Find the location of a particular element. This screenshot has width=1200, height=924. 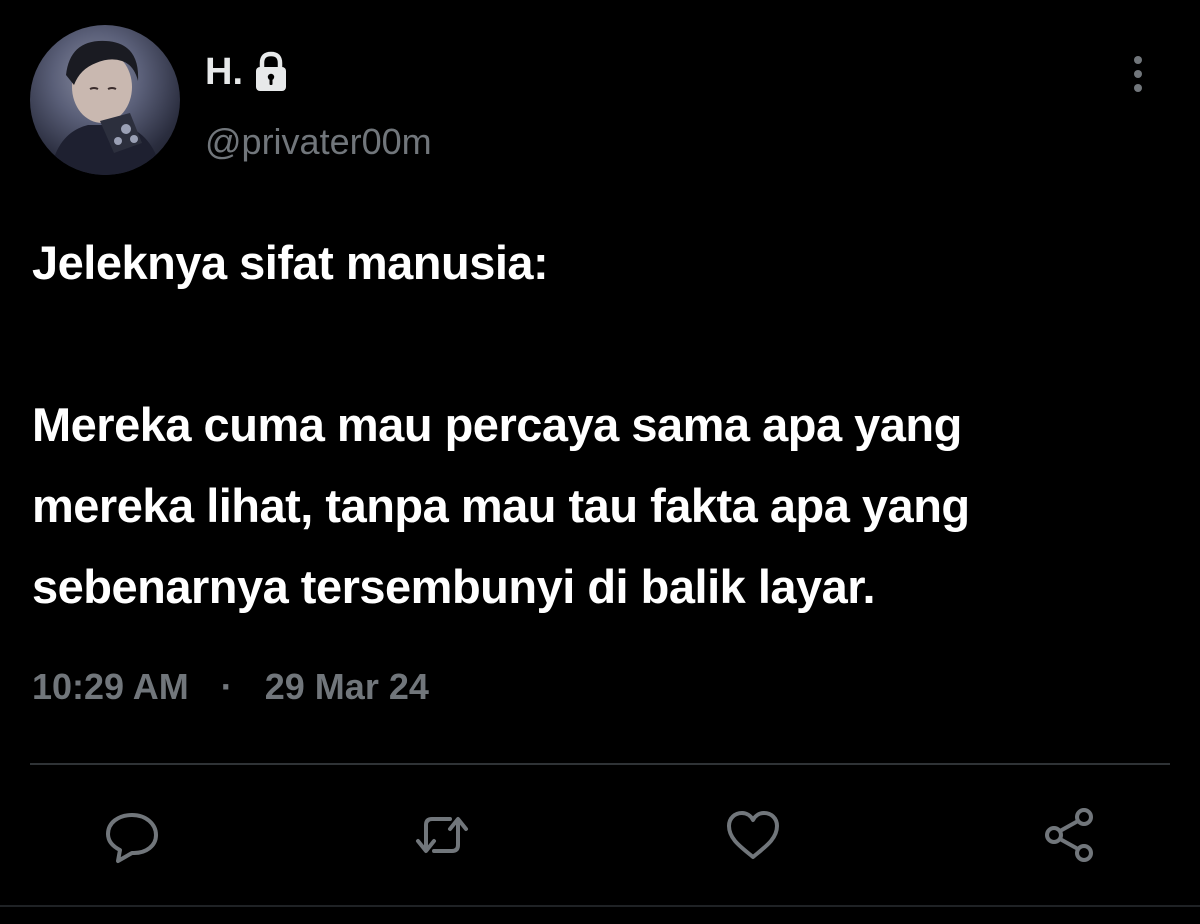

display-name: H. is located at coordinates (248, 72).